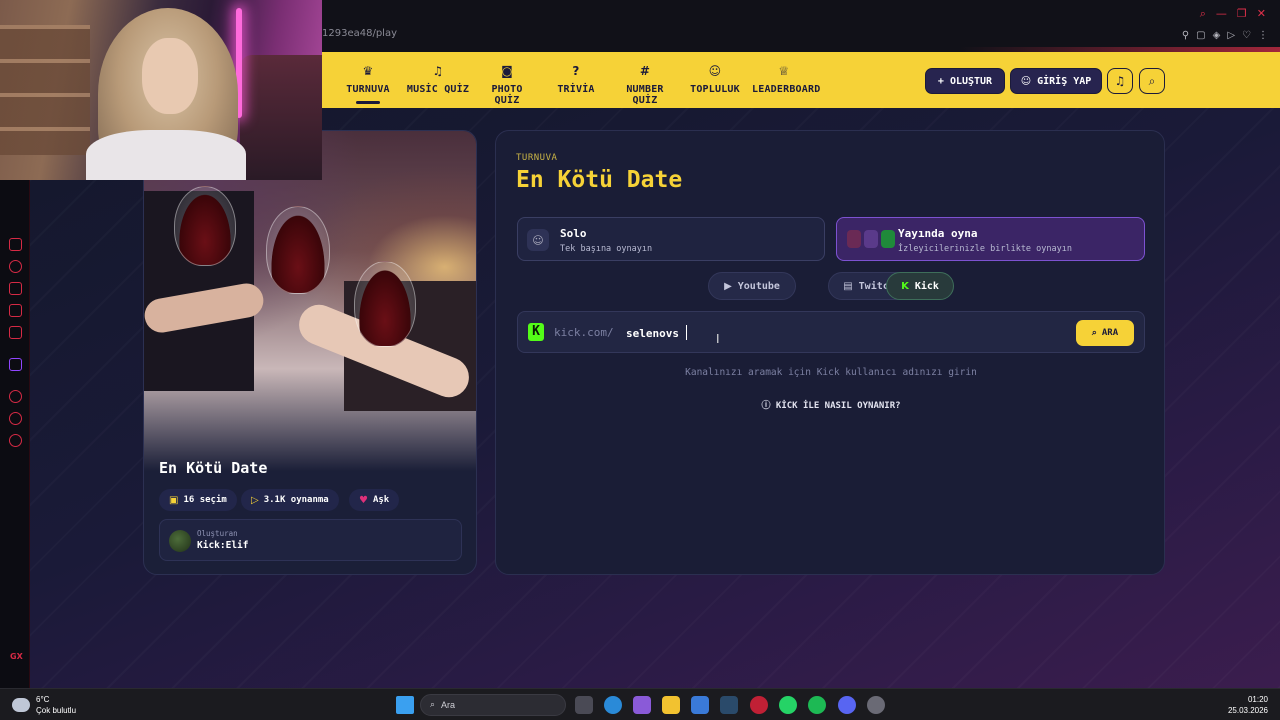 This screenshot has width=1280, height=720. What do you see at coordinates (645, 85) in the screenshot?
I see `nav-number-quiz: # NUMBER QUİZ` at bounding box center [645, 85].